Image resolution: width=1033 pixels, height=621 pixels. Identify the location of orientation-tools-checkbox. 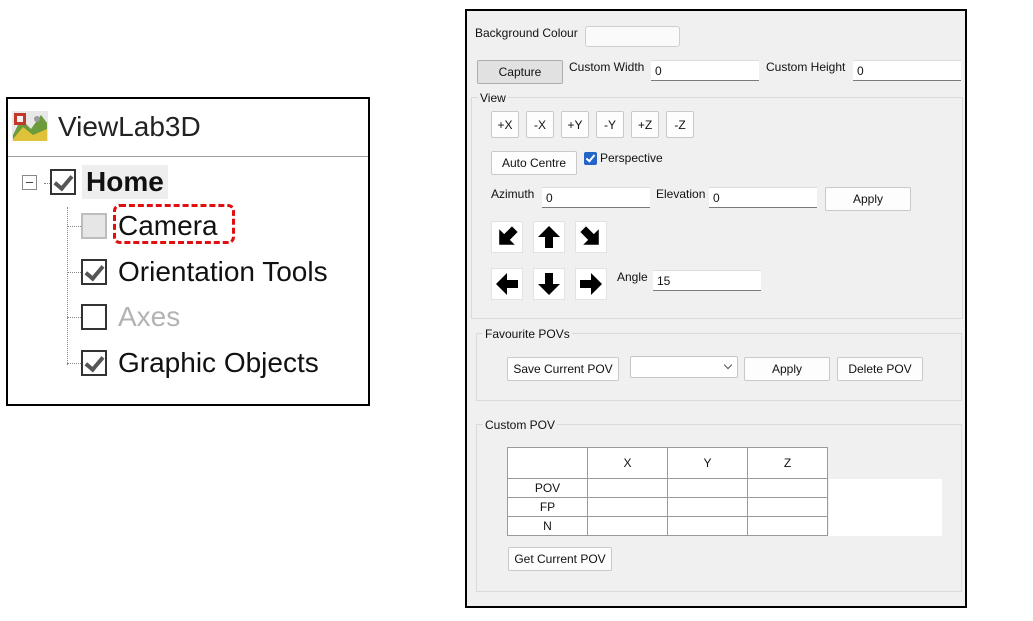
(94, 272).